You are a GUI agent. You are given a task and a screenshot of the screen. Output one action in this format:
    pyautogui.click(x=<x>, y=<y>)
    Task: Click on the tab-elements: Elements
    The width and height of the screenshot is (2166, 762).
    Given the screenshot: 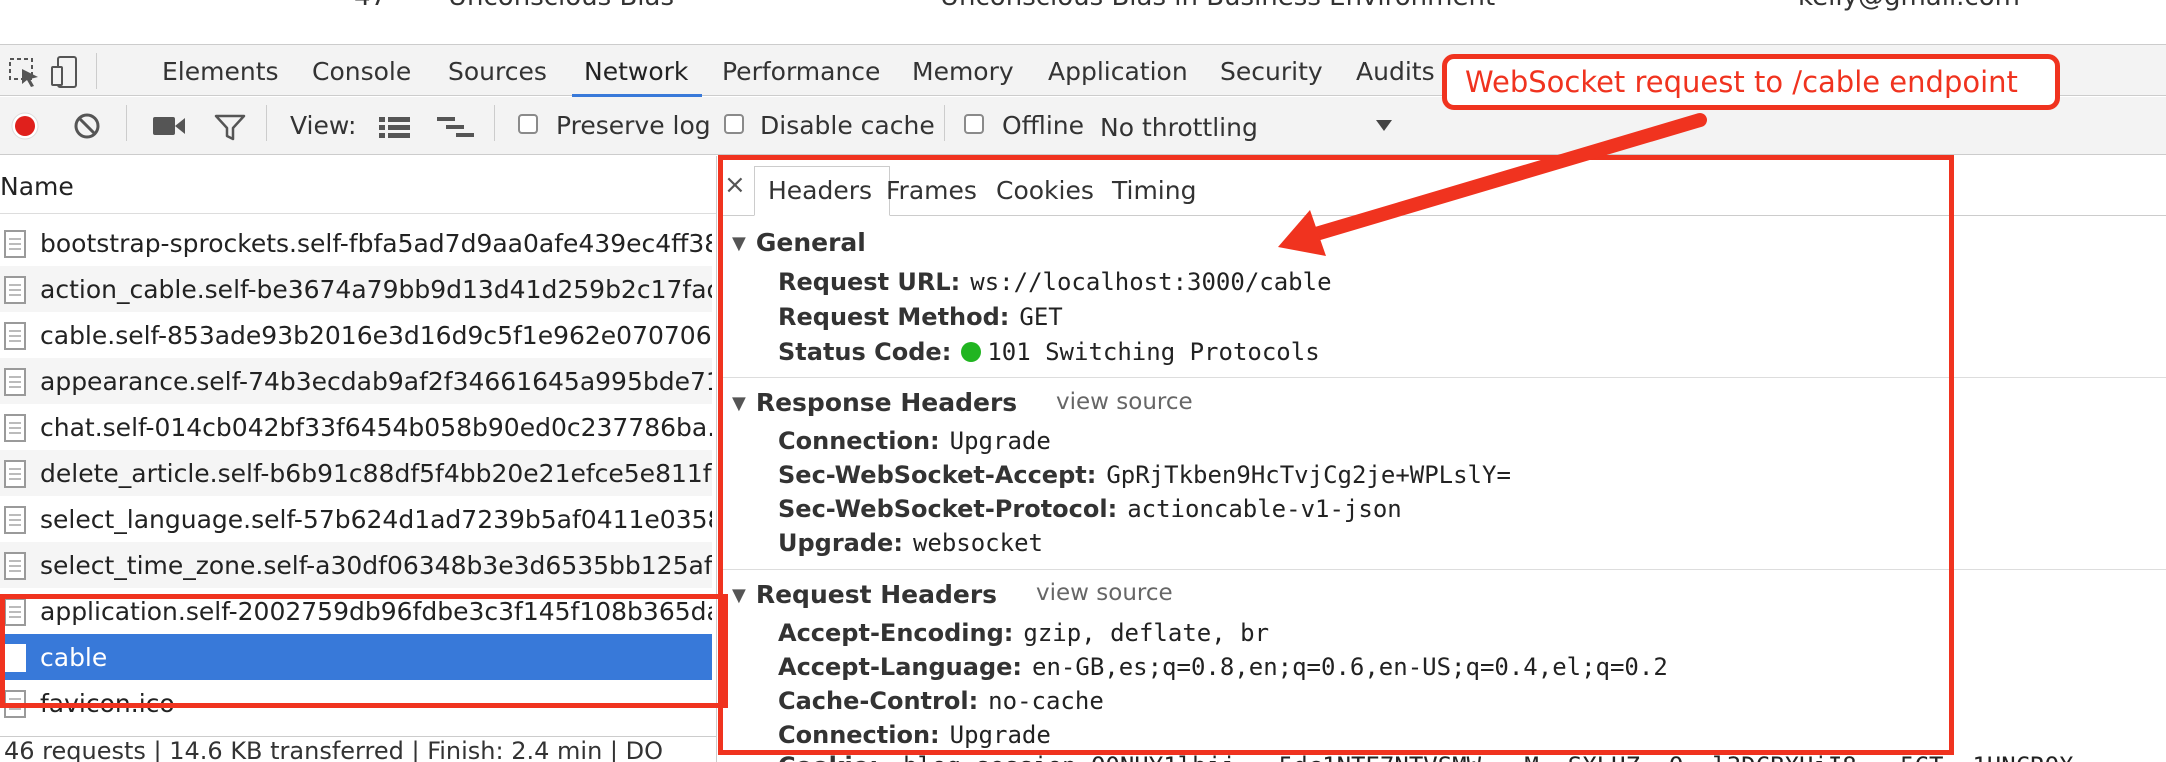 What is the action you would take?
    pyautogui.click(x=220, y=71)
    